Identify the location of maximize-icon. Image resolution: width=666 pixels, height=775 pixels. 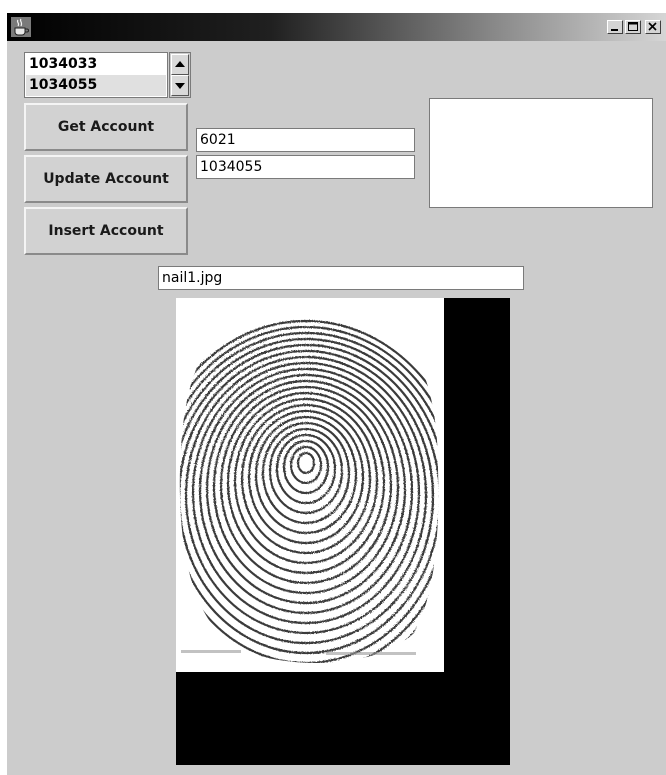
(633, 26).